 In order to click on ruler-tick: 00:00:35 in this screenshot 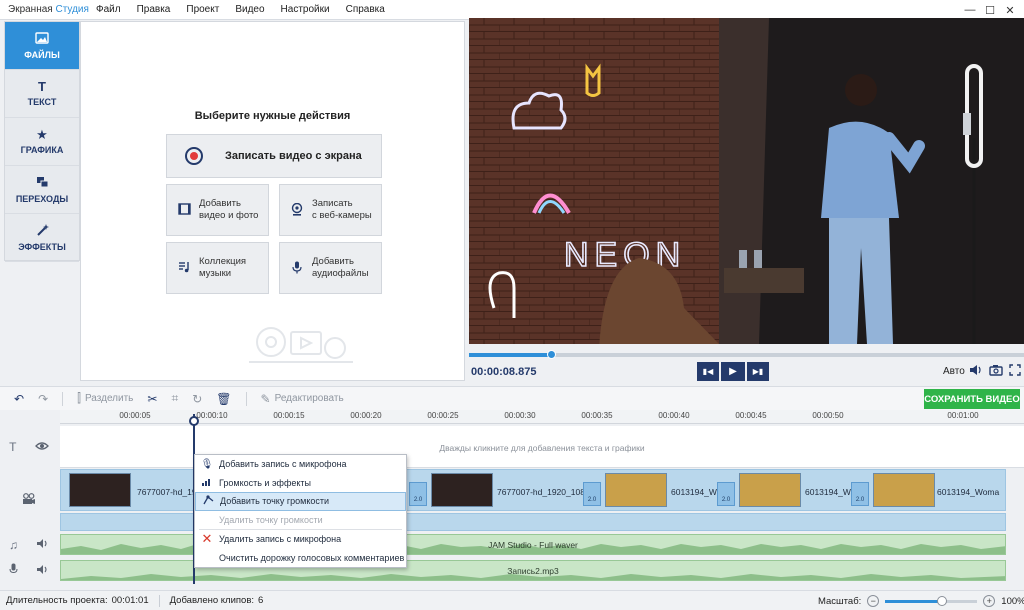, I will do `click(597, 415)`.